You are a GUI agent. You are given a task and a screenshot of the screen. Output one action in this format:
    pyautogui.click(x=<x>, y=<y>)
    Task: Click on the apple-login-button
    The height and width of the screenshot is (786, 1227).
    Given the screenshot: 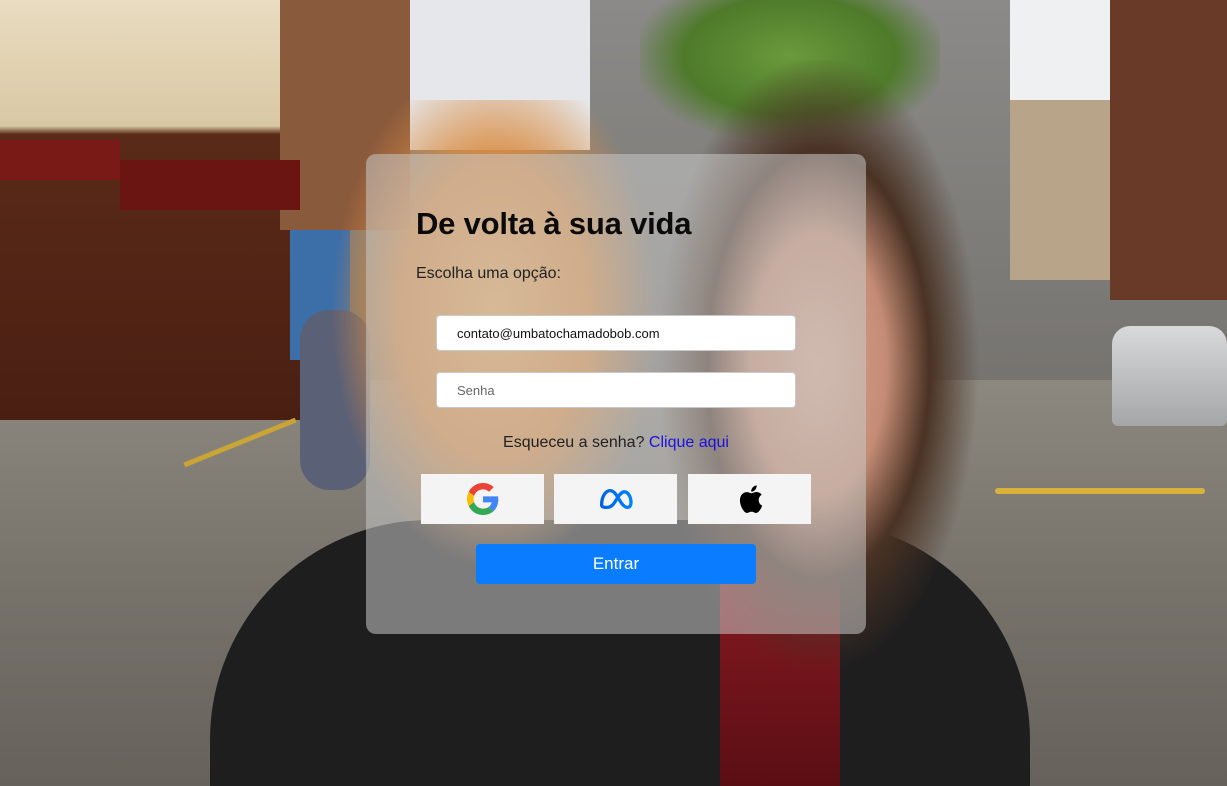 What is the action you would take?
    pyautogui.click(x=749, y=499)
    